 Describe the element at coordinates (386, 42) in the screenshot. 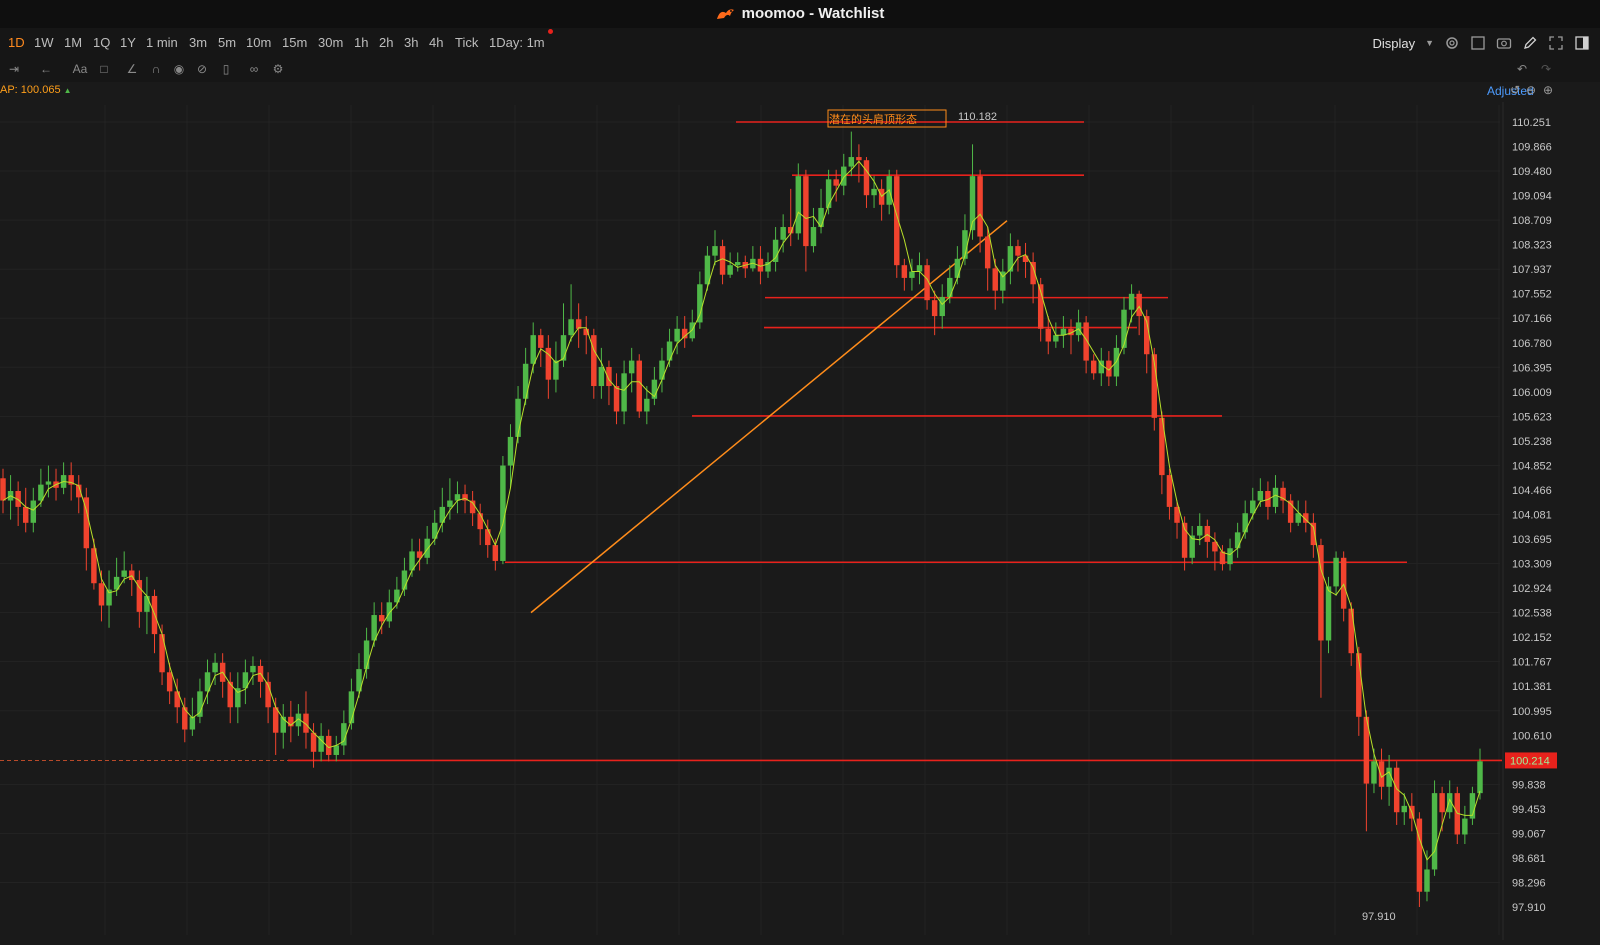

I see `period-tab-2h: 2h` at that location.